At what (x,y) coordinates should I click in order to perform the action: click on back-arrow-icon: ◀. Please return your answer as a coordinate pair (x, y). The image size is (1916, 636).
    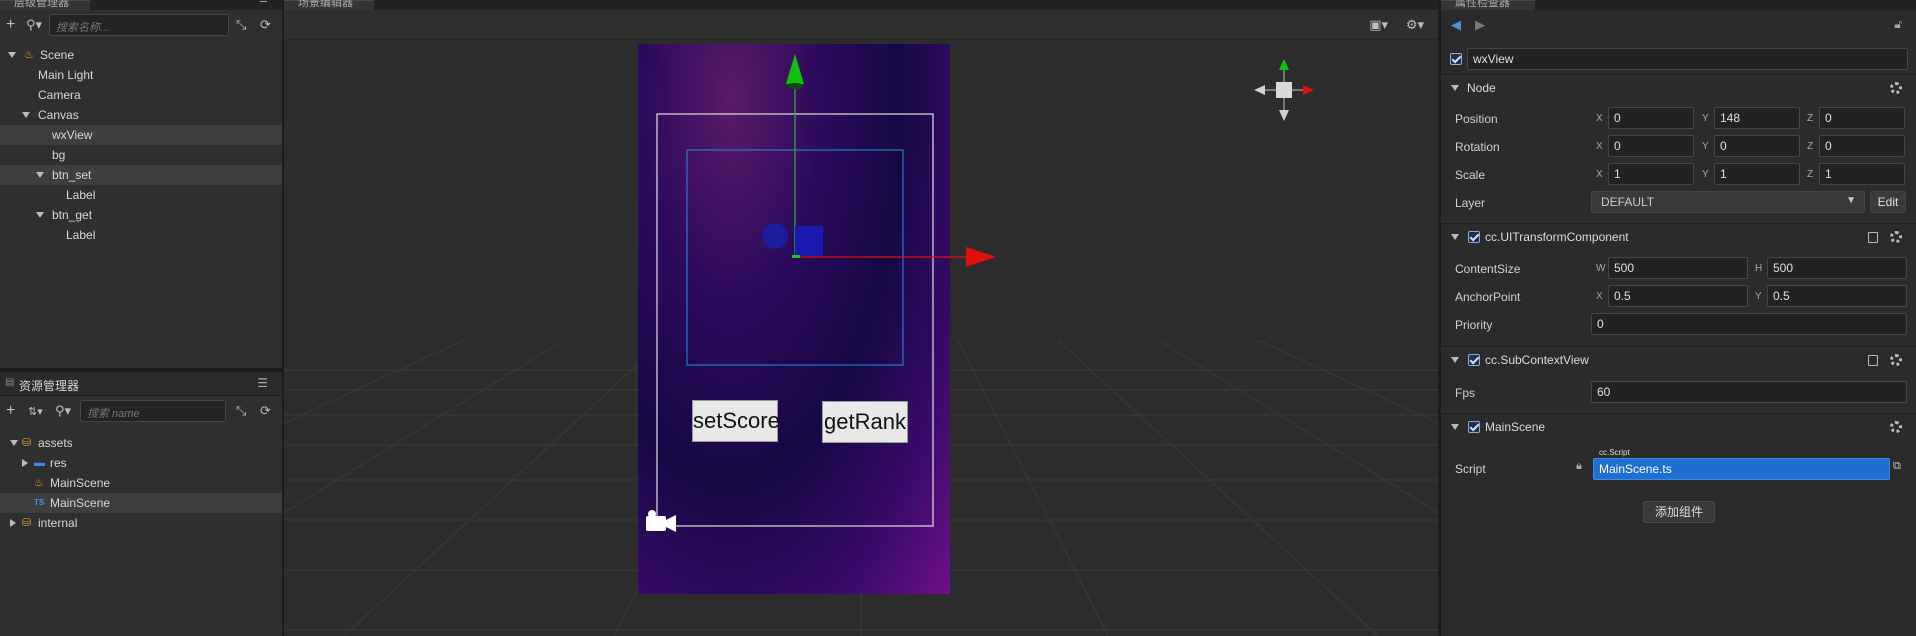
    Looking at the image, I should click on (1456, 25).